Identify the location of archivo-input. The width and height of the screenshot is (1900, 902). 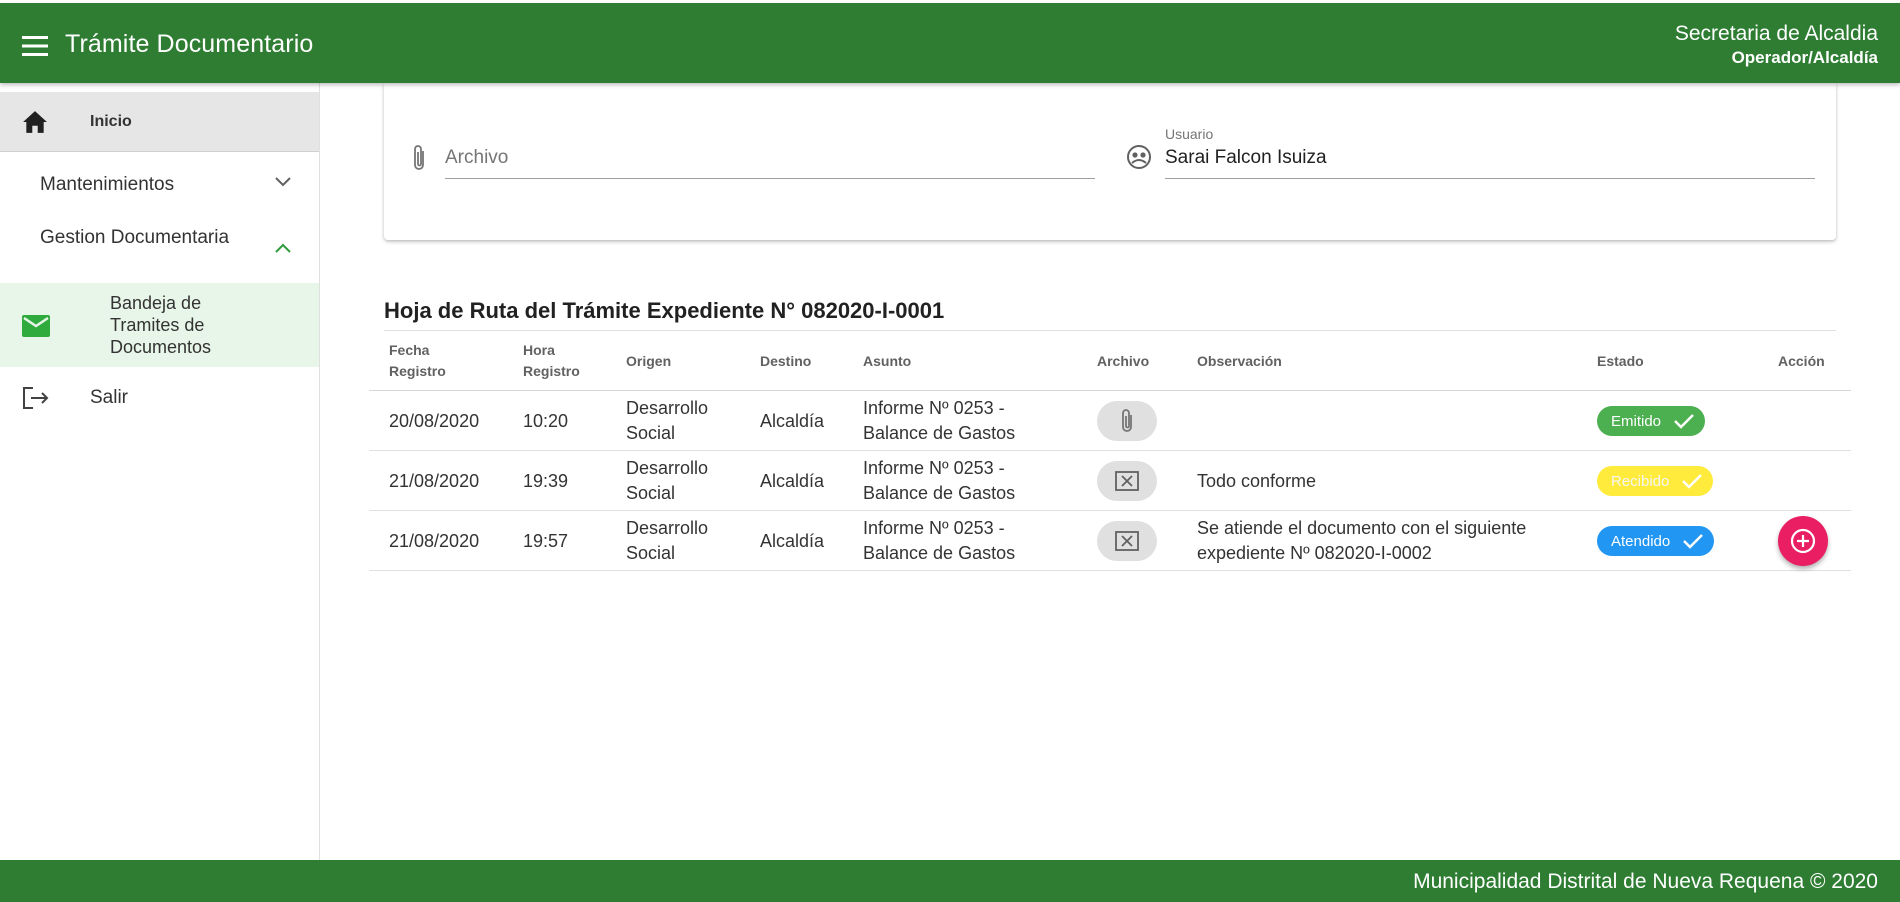
(770, 158).